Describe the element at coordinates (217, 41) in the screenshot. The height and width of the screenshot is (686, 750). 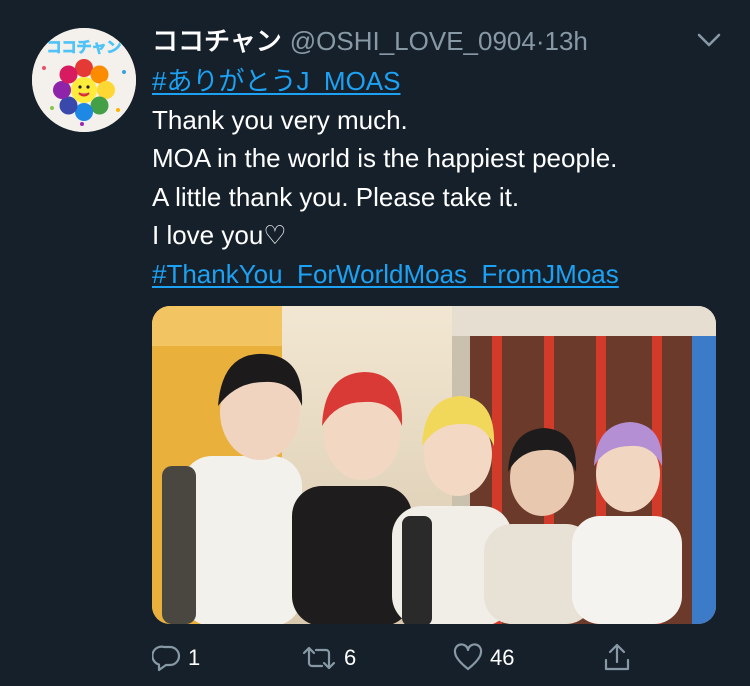
I see `display-name: ココチャン` at that location.